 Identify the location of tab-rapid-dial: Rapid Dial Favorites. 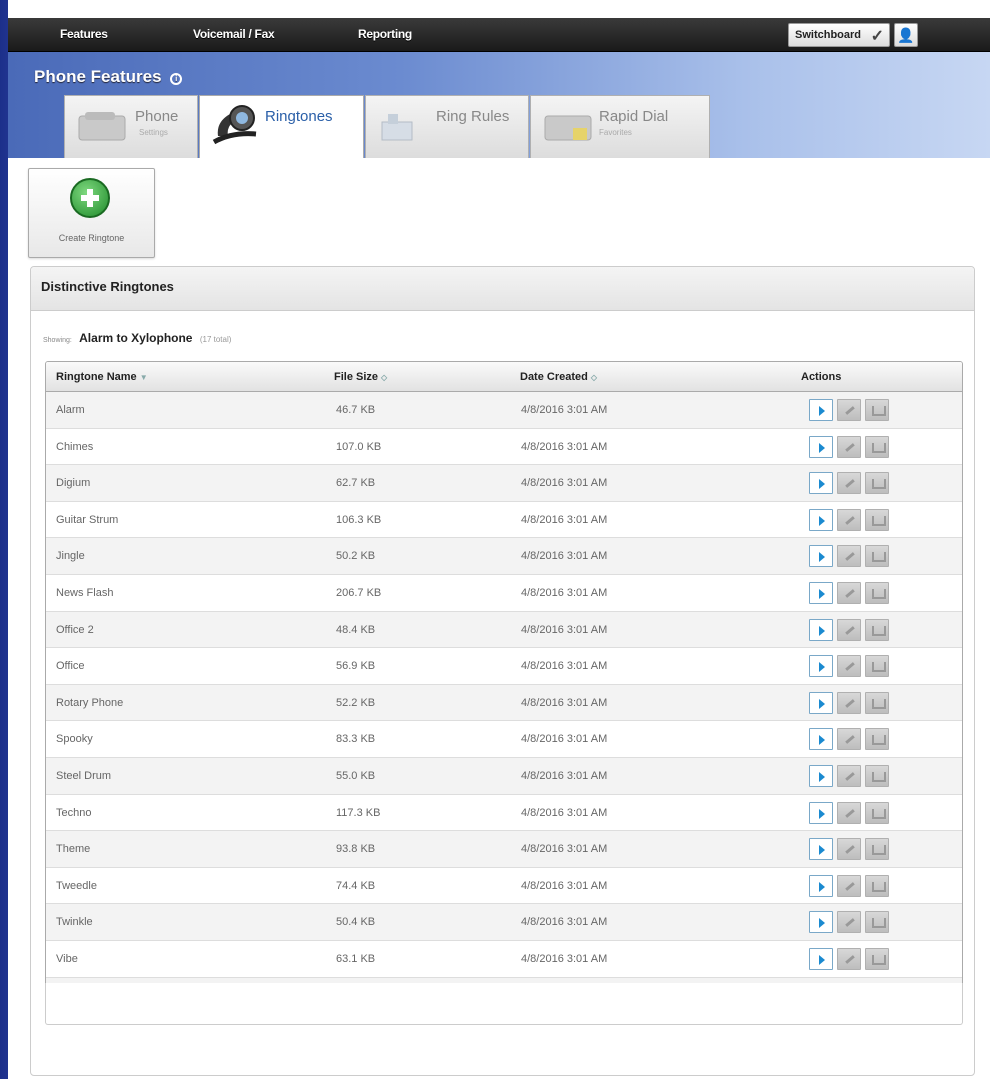
(620, 127).